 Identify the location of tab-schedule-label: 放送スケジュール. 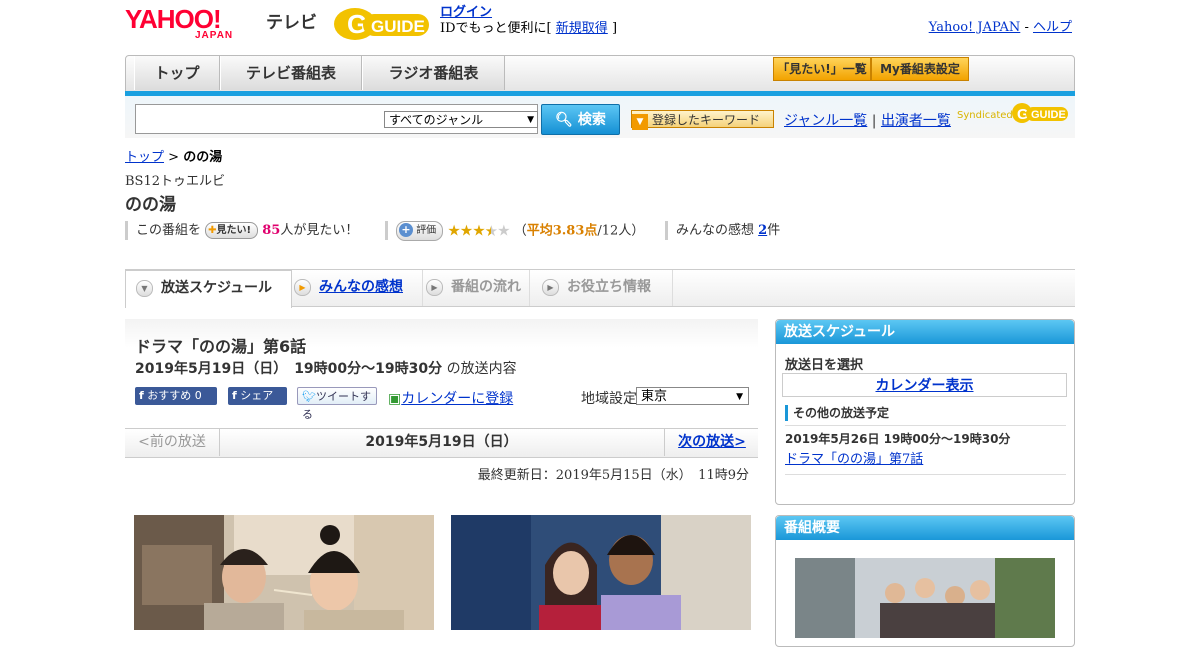
(217, 288).